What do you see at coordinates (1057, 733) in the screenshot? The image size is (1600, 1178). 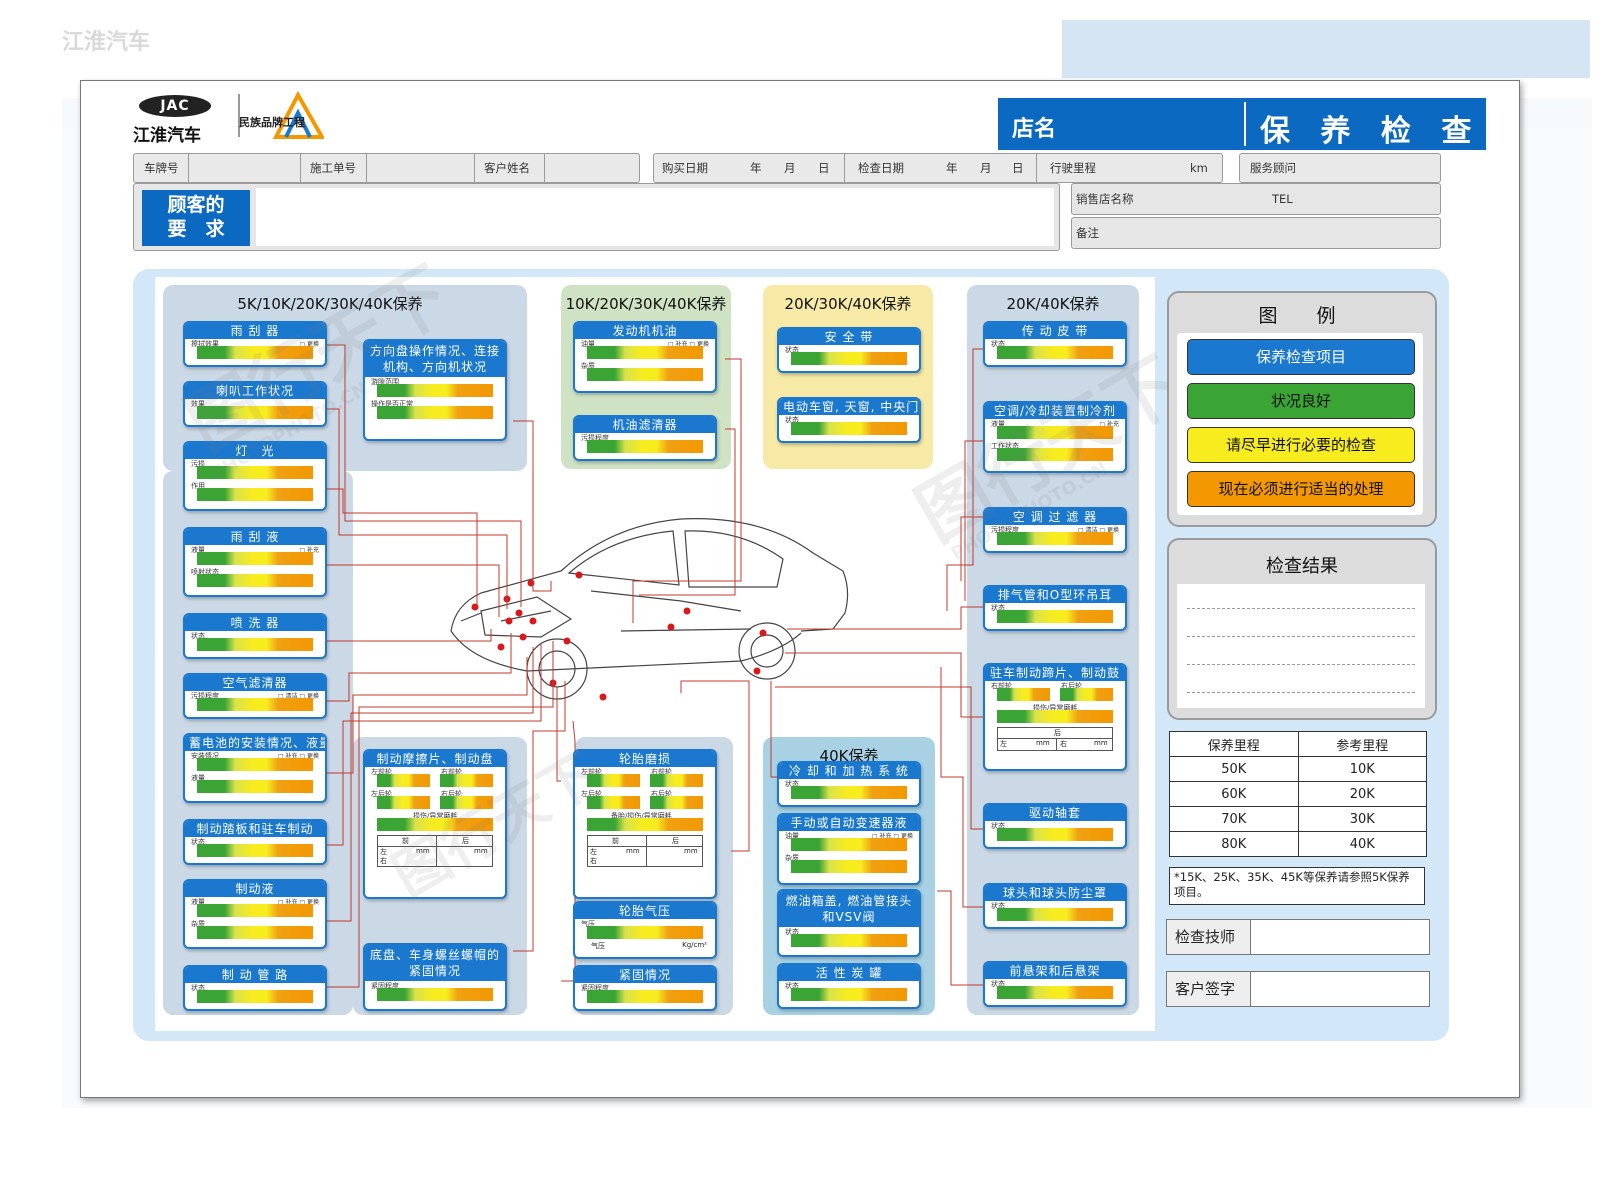 I see `table-rear: 后` at bounding box center [1057, 733].